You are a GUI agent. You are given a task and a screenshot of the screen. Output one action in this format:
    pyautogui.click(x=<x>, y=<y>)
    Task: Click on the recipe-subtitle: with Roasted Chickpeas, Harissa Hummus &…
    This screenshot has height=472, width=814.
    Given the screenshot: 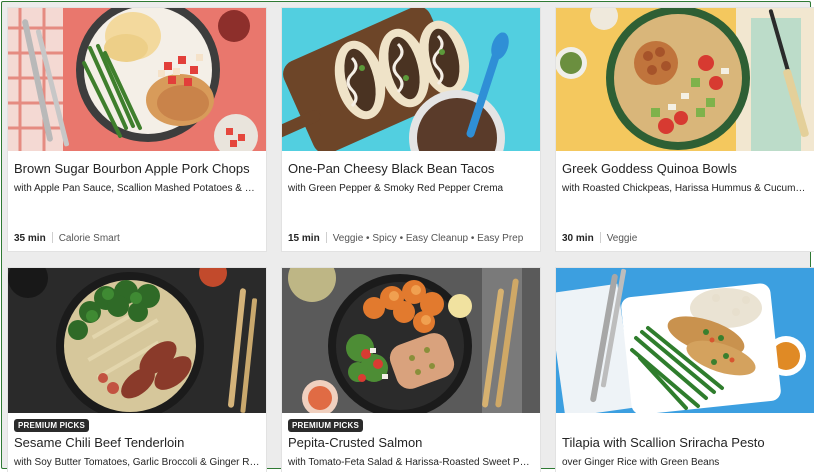 What is the action you would take?
    pyautogui.click(x=685, y=188)
    